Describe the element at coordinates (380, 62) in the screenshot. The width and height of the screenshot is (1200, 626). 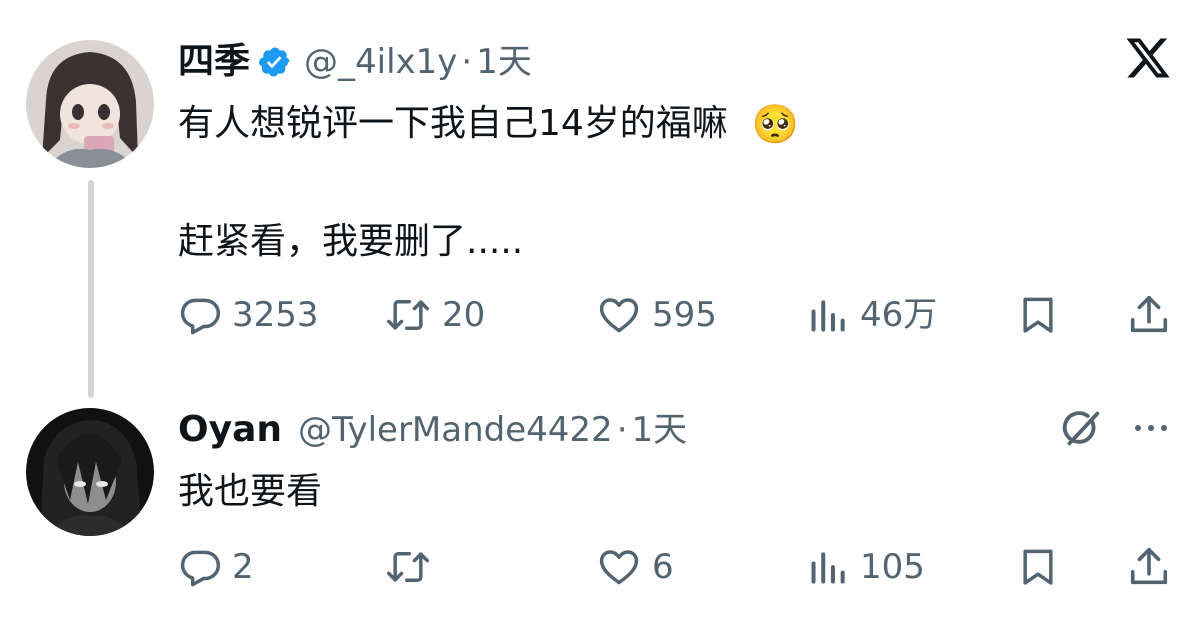
I see `author-handle: @_4ilx1y` at that location.